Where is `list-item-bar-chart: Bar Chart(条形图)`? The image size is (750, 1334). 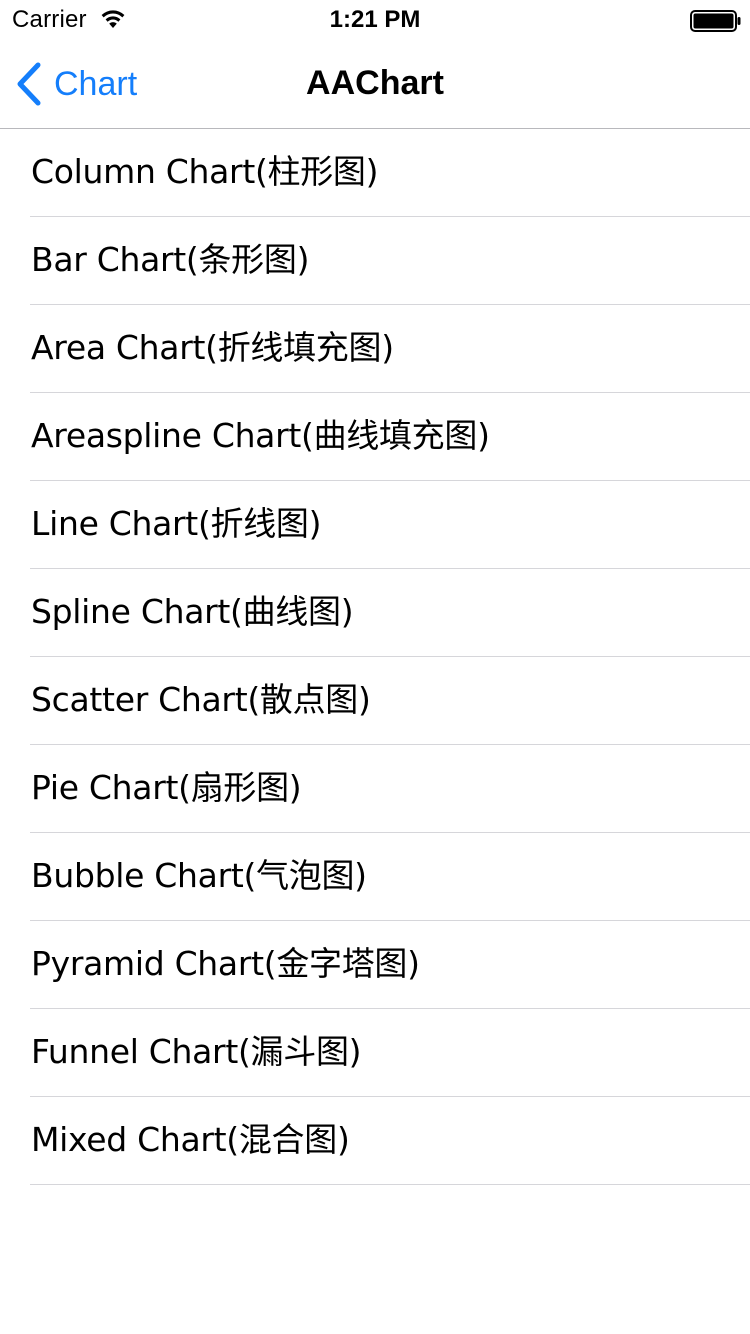 list-item-bar-chart: Bar Chart(条形图) is located at coordinates (390, 261).